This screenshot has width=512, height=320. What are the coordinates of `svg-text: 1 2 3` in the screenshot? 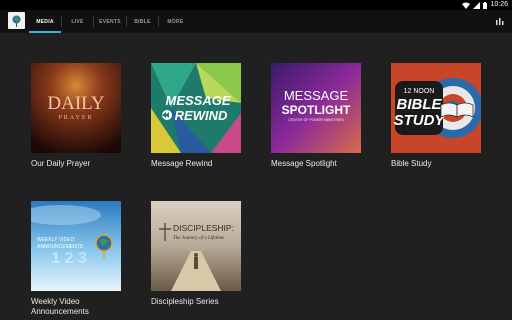 It's located at (69, 258).